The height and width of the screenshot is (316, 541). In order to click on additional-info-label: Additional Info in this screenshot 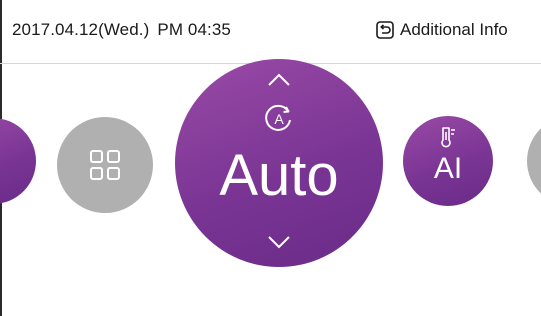, I will do `click(454, 29)`.